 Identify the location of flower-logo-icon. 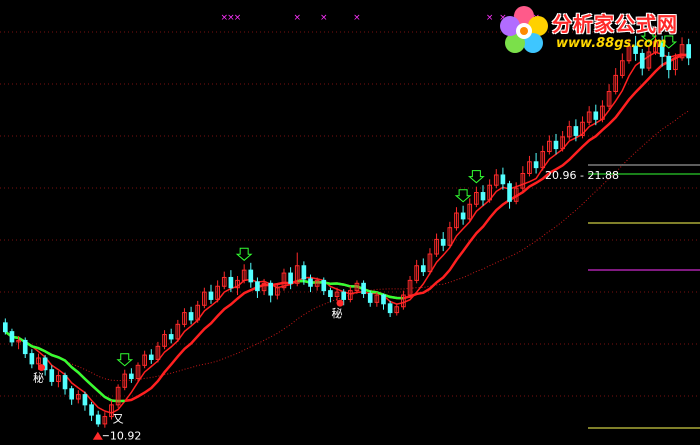
(524, 29).